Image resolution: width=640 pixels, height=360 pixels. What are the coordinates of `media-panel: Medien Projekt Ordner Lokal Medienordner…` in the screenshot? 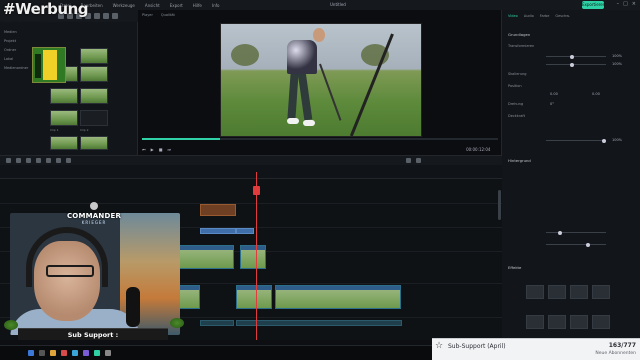 It's located at (69, 88).